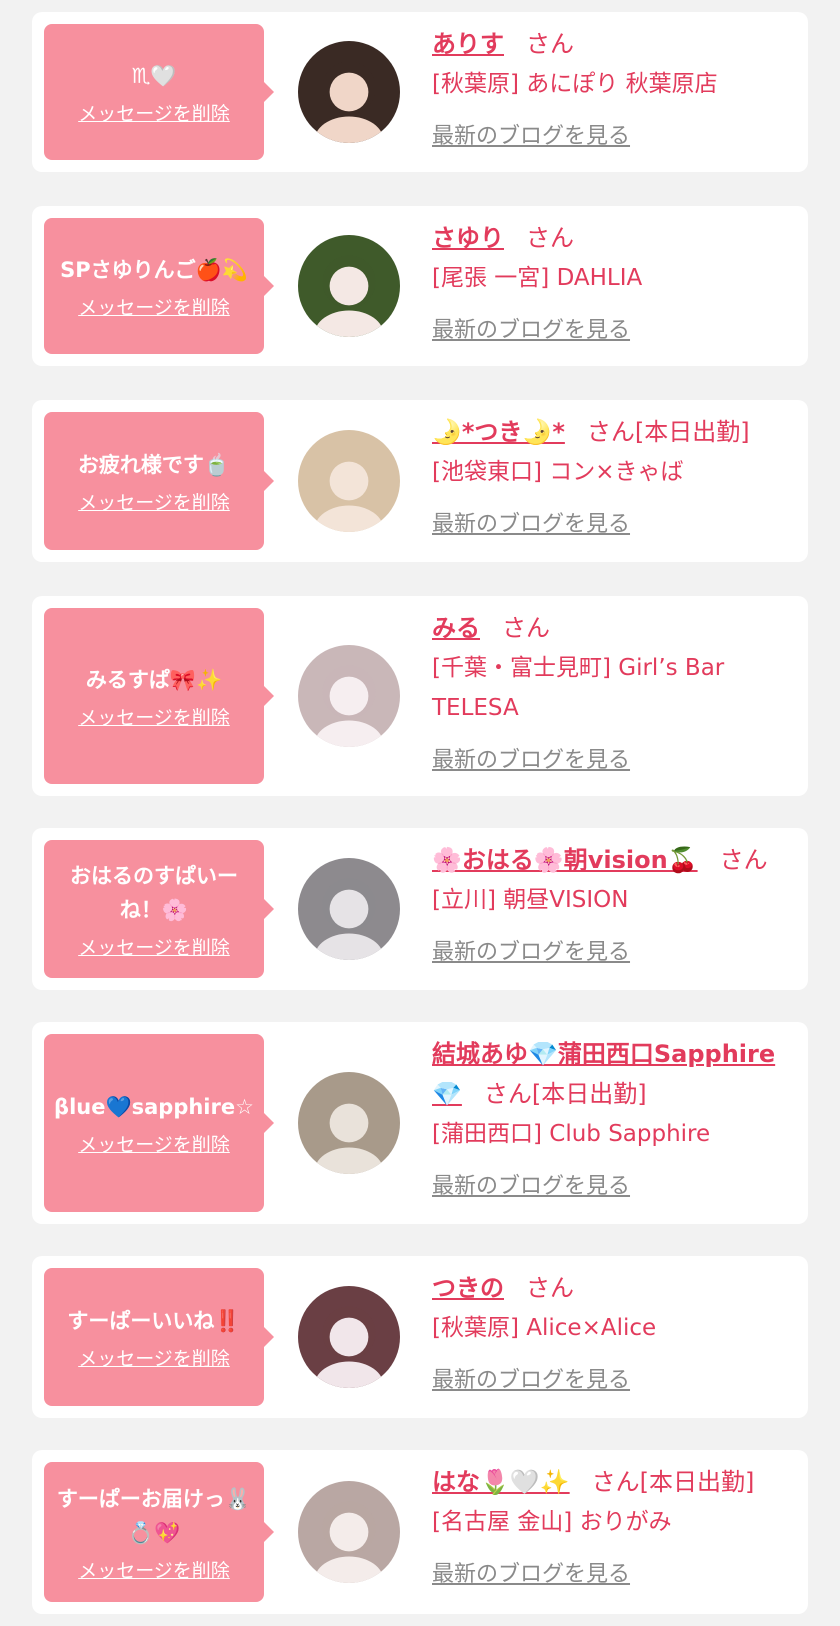 This screenshot has width=840, height=1626. I want to click on shop-label: [尾張 一宮] DAHLIA, so click(537, 278).